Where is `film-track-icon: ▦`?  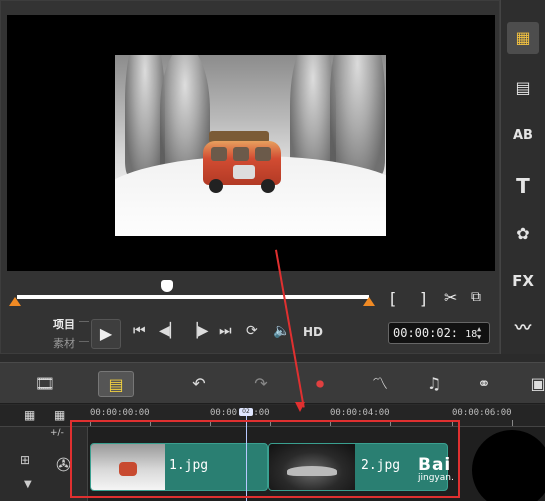 film-track-icon: ▦ is located at coordinates (30, 415).